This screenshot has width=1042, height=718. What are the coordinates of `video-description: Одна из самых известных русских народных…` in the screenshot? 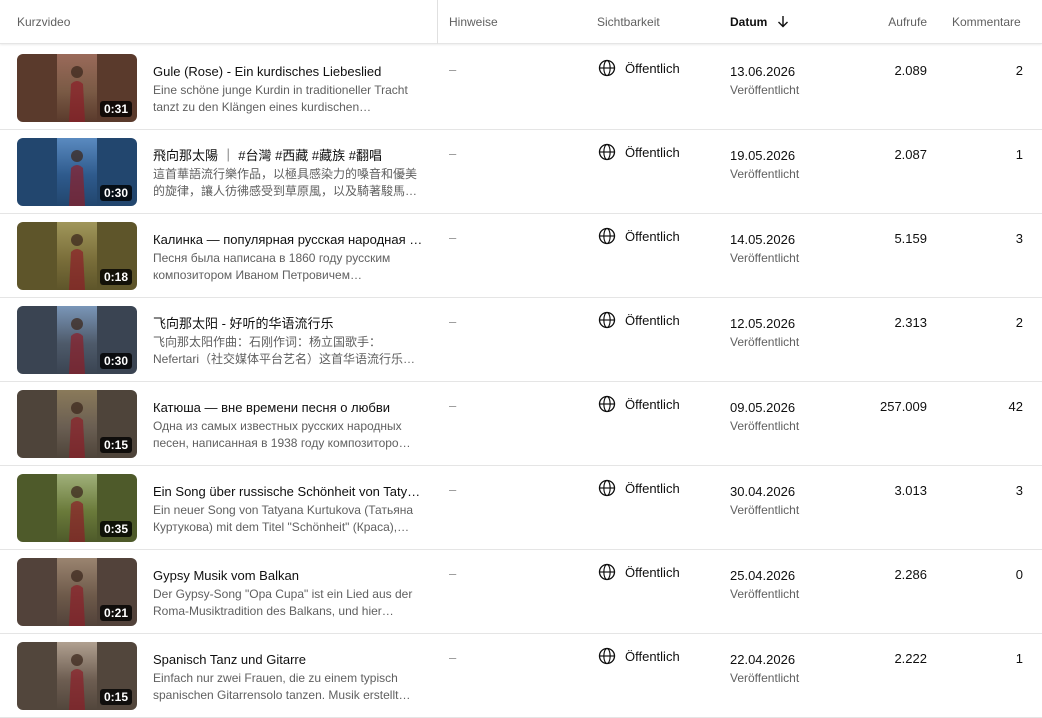 It's located at (282, 434).